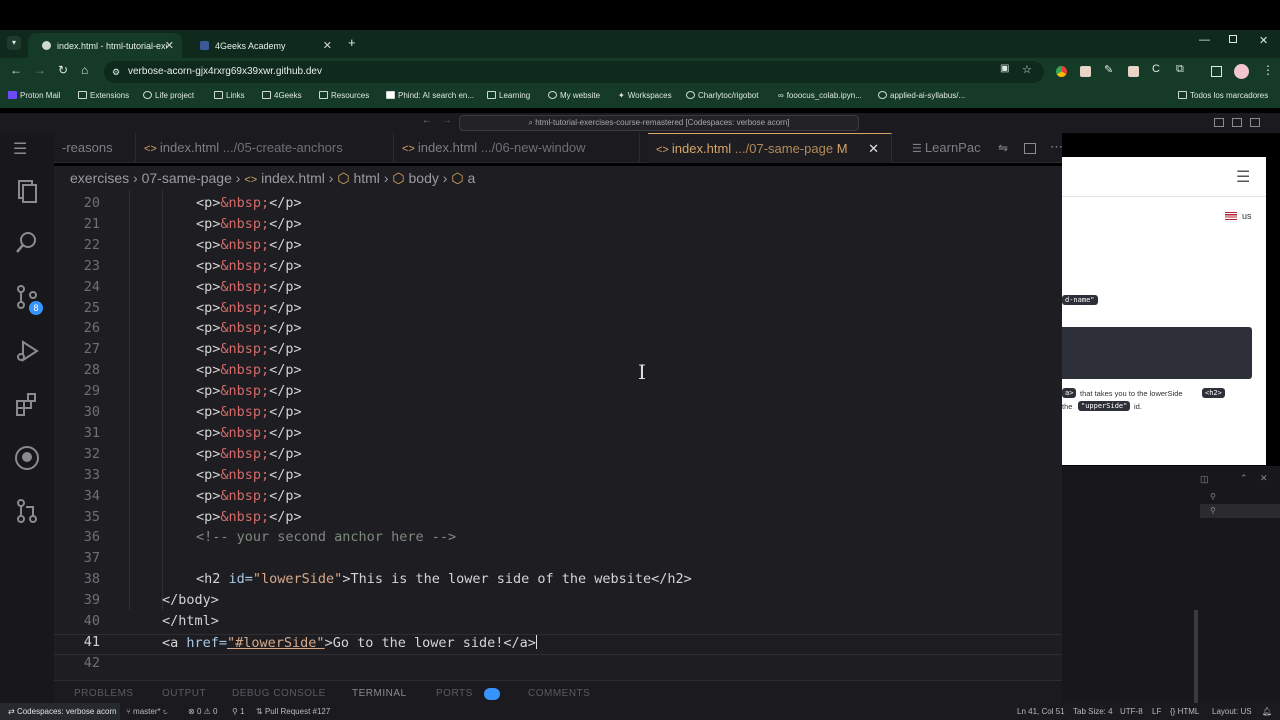 This screenshot has width=1280, height=720. I want to click on bookmark-all: Todos los marcadores, so click(1223, 95).